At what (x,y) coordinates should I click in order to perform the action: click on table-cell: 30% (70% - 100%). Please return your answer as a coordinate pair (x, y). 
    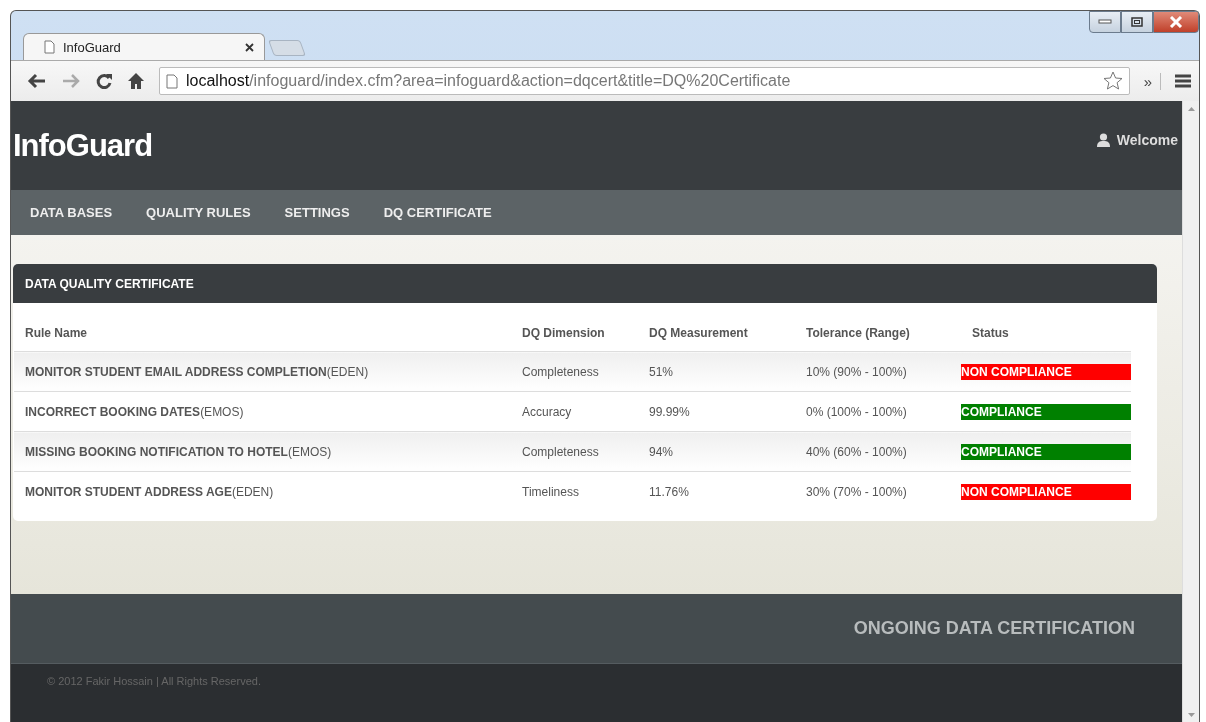
    Looking at the image, I should click on (878, 491).